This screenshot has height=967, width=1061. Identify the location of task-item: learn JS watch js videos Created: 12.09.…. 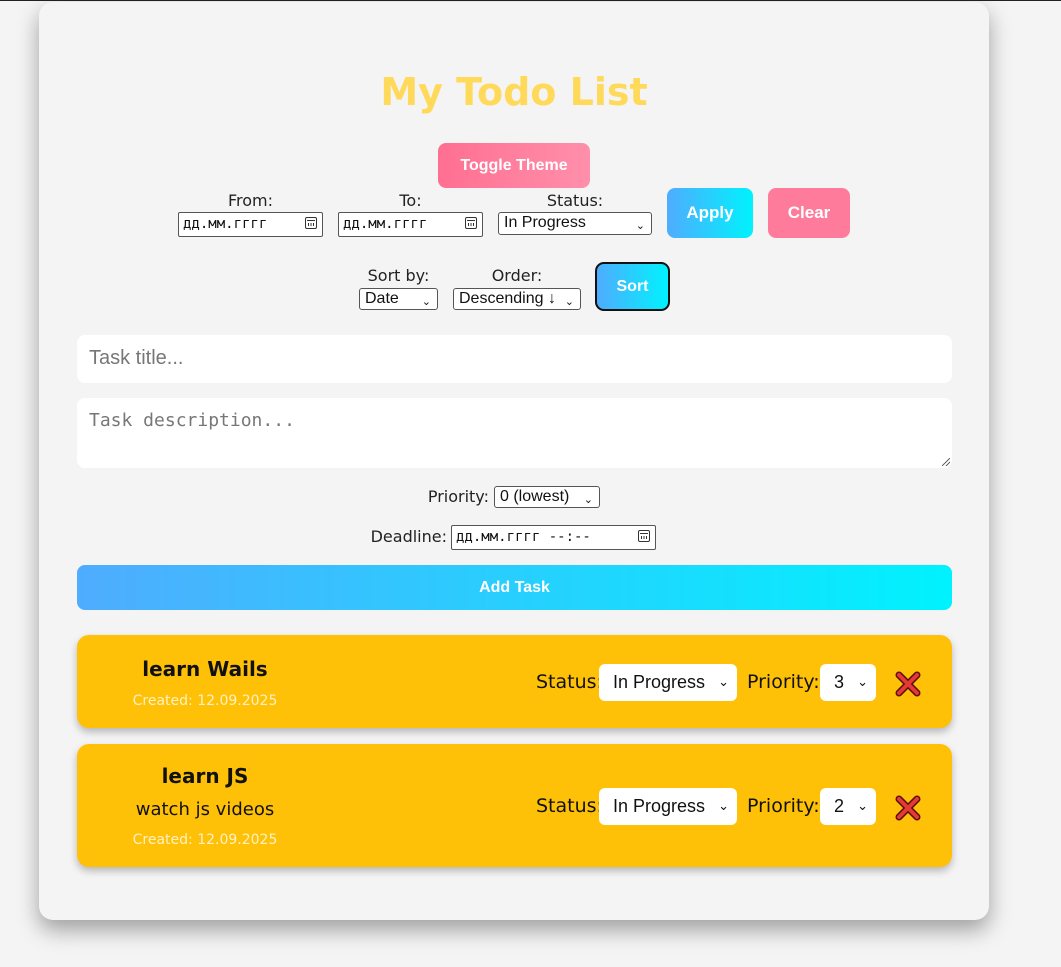
(514, 805).